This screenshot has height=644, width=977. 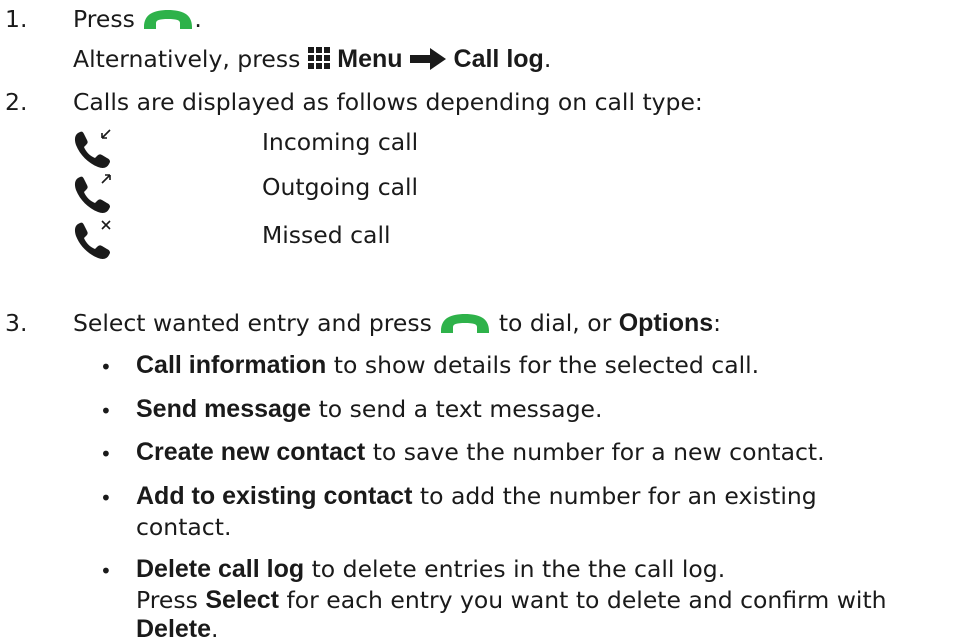 What do you see at coordinates (16, 19) in the screenshot?
I see `step-1-number: 1.` at bounding box center [16, 19].